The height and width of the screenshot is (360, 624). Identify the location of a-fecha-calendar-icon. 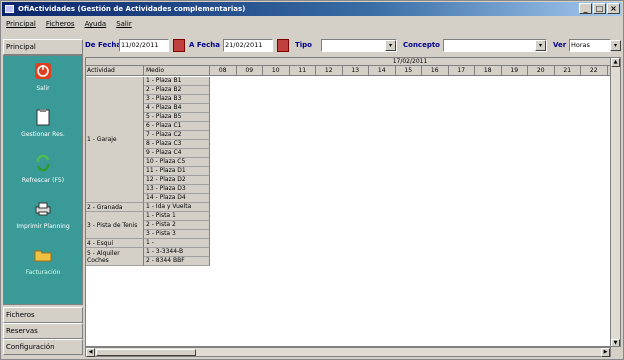
(283, 45).